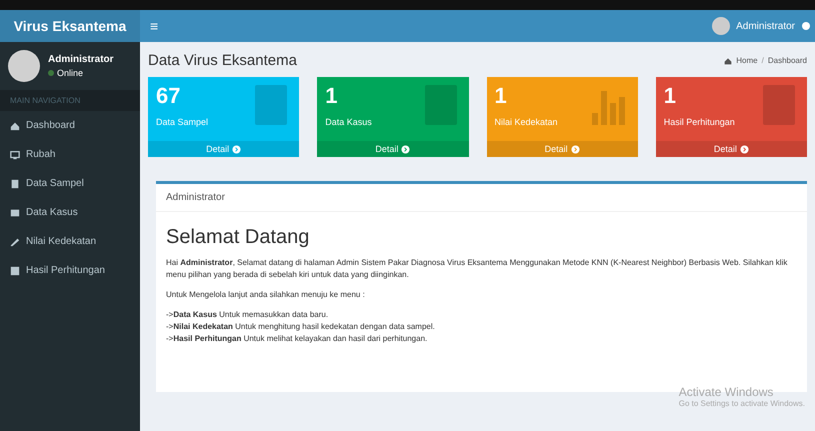 The width and height of the screenshot is (815, 431). Describe the element at coordinates (70, 73) in the screenshot. I see `user-status: Online` at that location.